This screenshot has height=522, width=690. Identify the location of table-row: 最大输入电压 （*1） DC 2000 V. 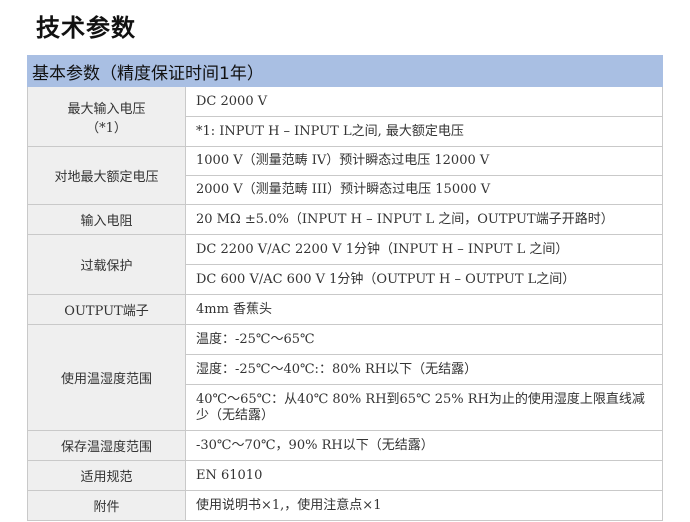
(345, 116).